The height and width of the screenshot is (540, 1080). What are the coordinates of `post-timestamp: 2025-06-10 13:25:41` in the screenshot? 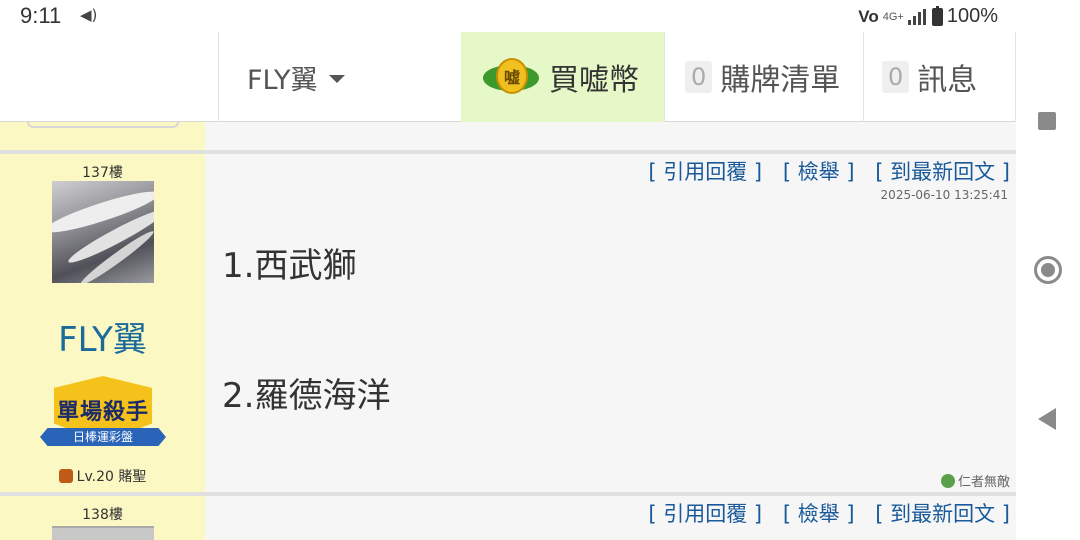 It's located at (944, 195).